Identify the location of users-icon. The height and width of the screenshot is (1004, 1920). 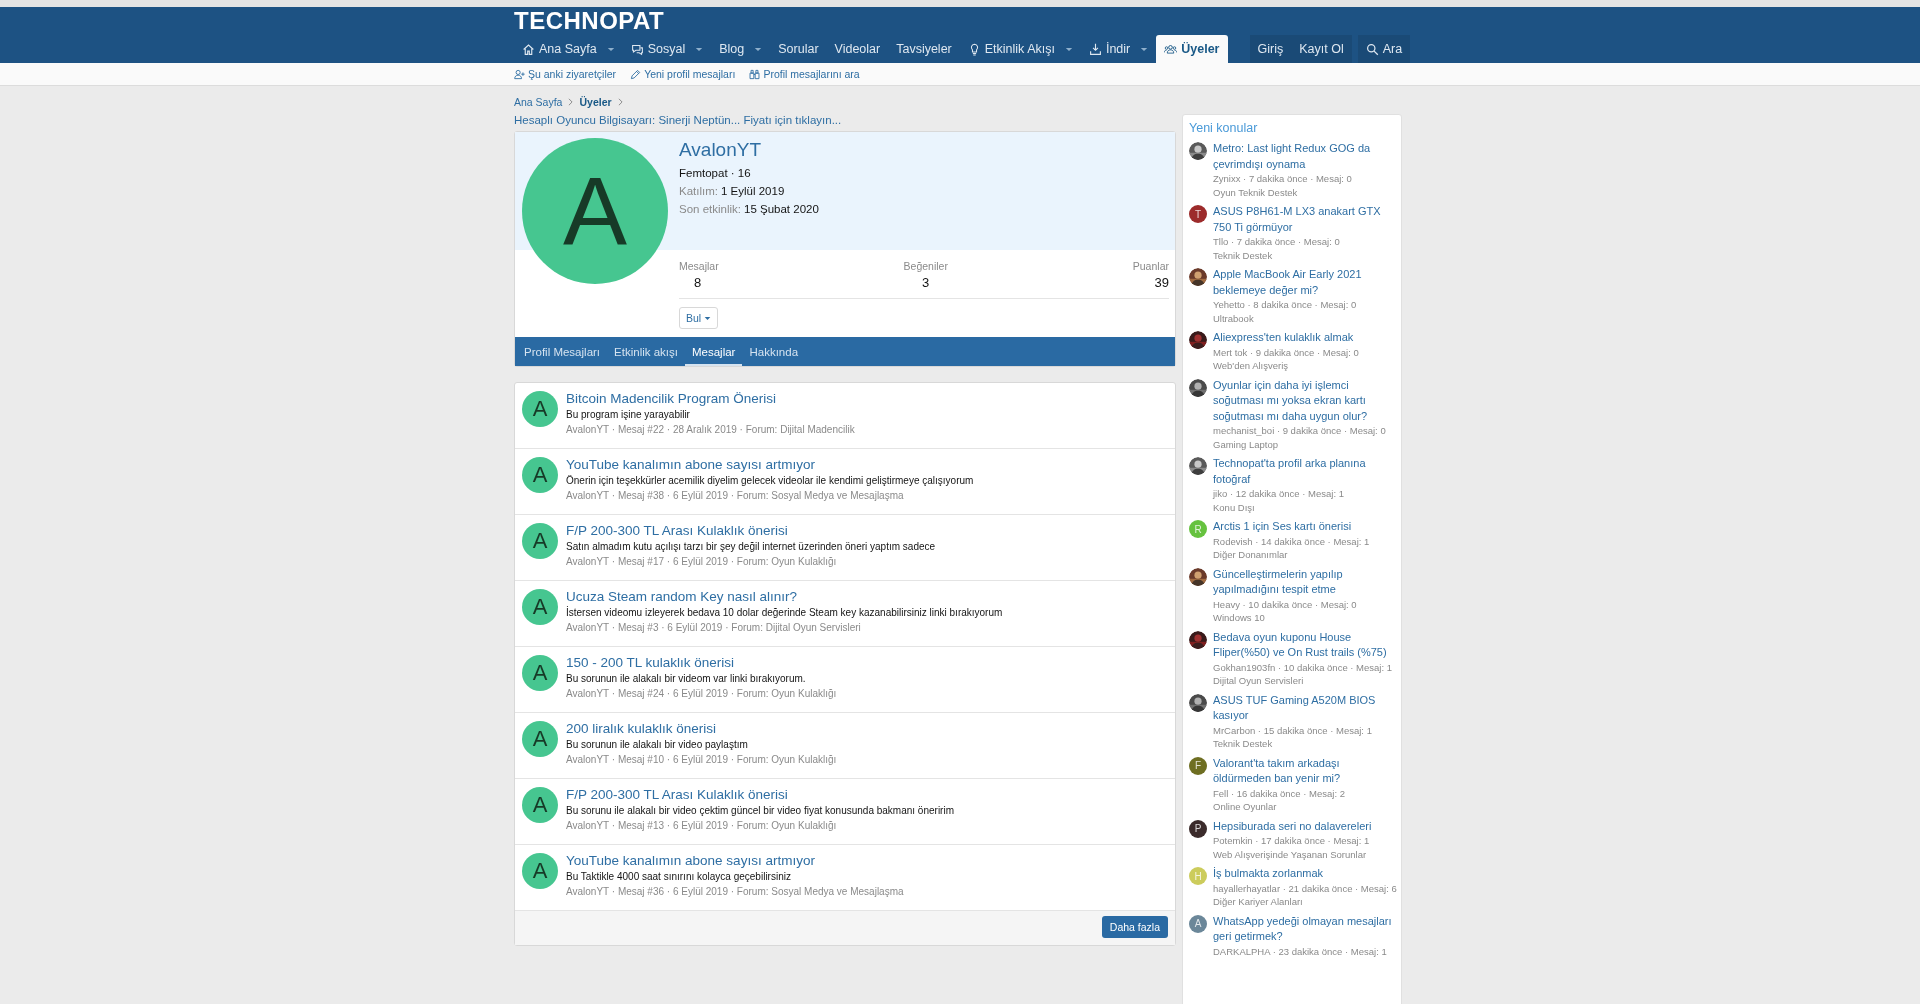
(1171, 49).